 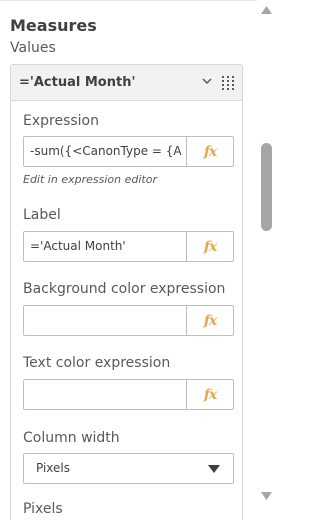 I want to click on text-color-label: Text color expression, so click(x=97, y=363).